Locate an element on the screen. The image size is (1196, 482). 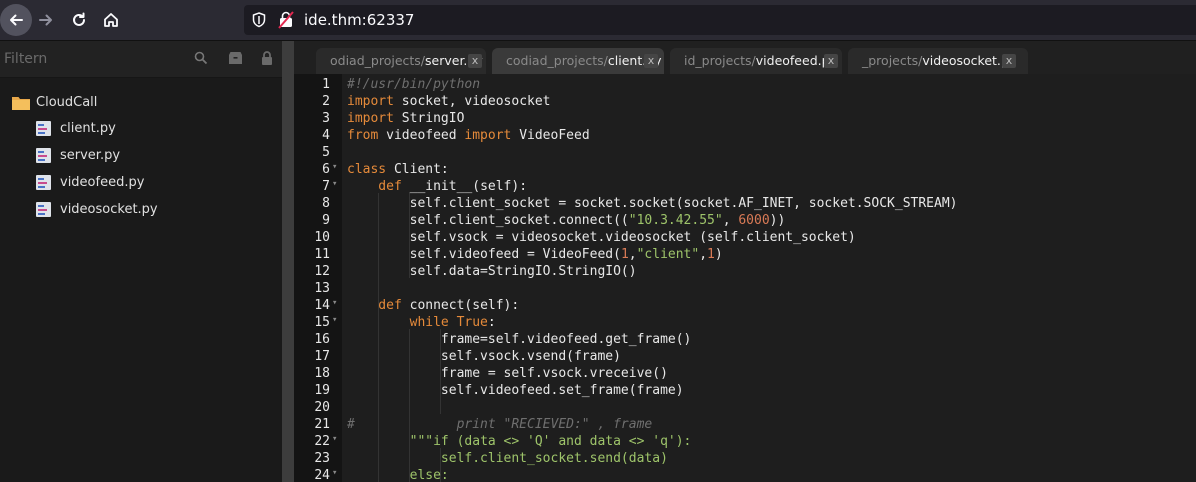
tab-videosocket: _projects/videosocket.py x is located at coordinates (938, 61).